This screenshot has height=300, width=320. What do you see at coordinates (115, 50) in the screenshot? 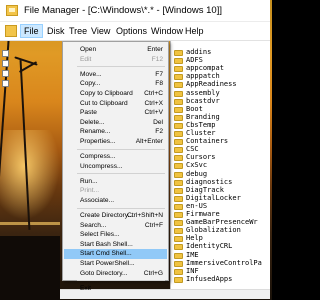
I see `file-menu-item-open: Open Enter` at bounding box center [115, 50].